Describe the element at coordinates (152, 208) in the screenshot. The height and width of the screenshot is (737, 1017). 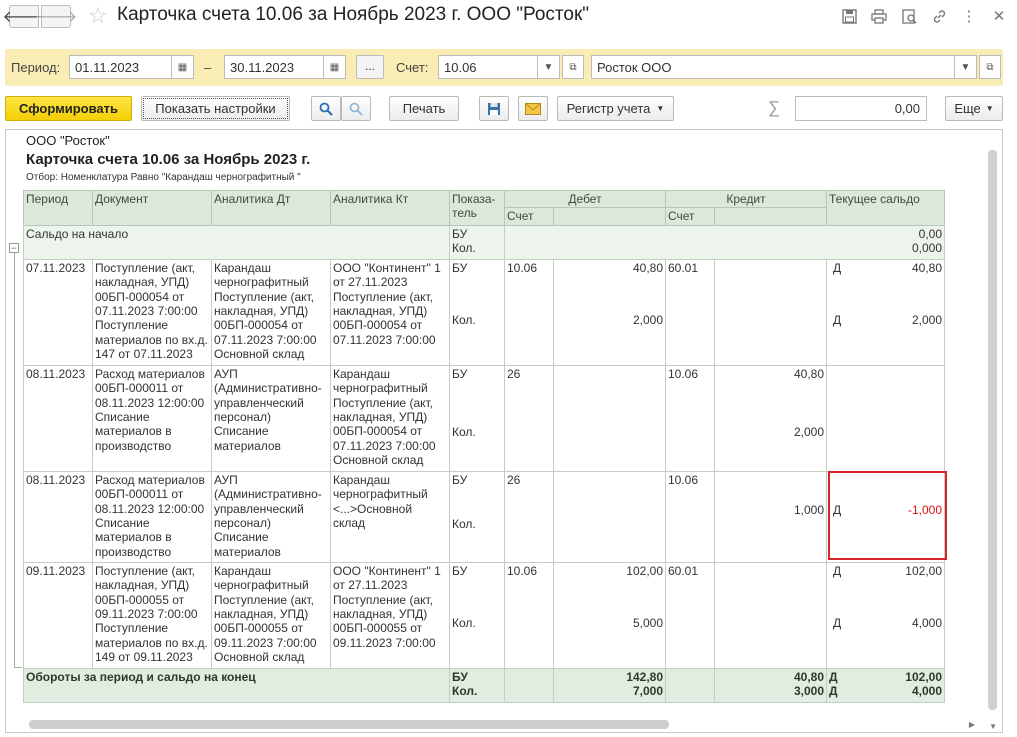
I see `header-document: Документ` at that location.